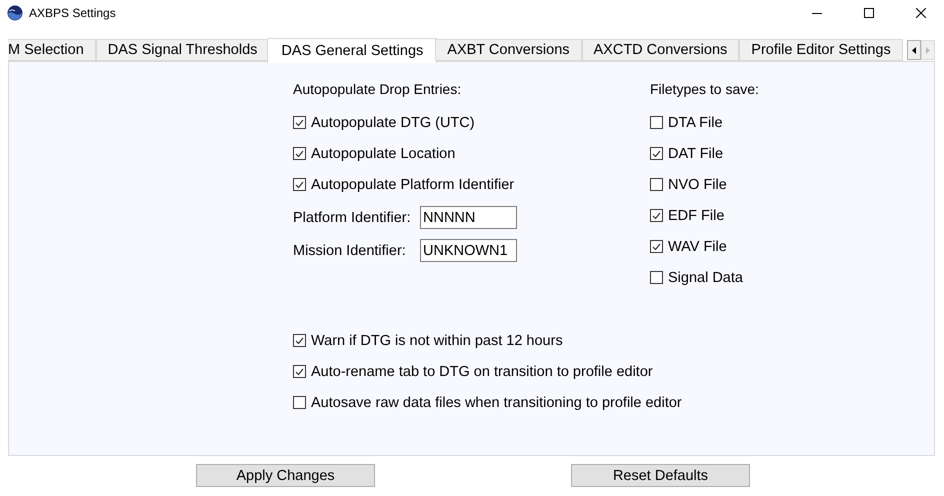  I want to click on checkbox-label: EDF File, so click(696, 216).